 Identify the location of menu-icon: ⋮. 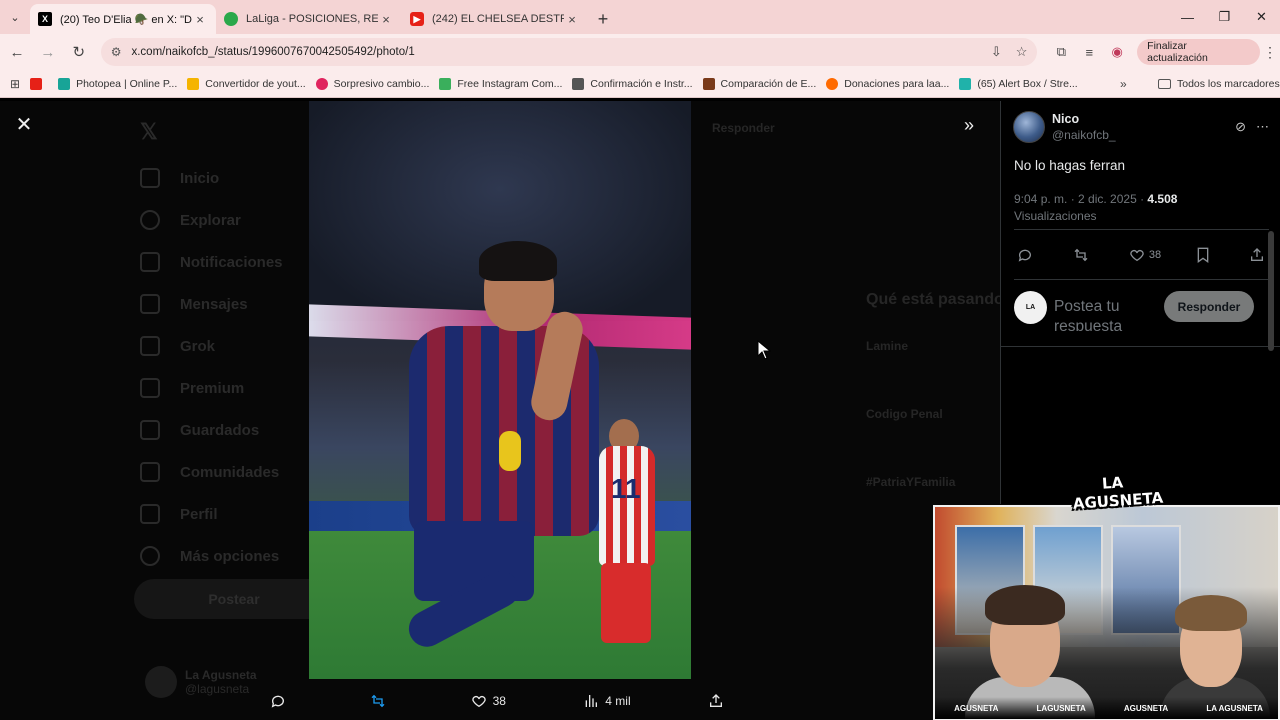
(1270, 52).